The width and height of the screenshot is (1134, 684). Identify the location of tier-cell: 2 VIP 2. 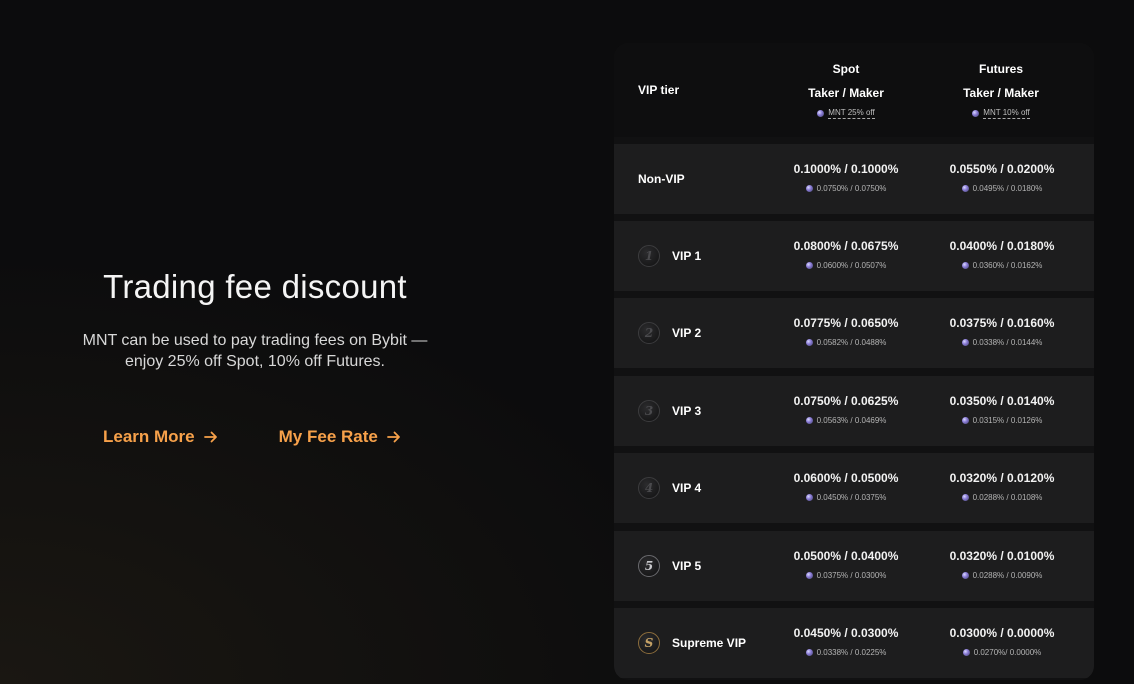
(669, 333).